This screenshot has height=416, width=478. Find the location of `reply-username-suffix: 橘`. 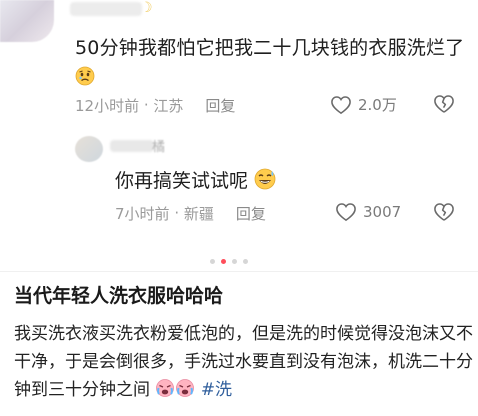

reply-username-suffix: 橘 is located at coordinates (159, 147).